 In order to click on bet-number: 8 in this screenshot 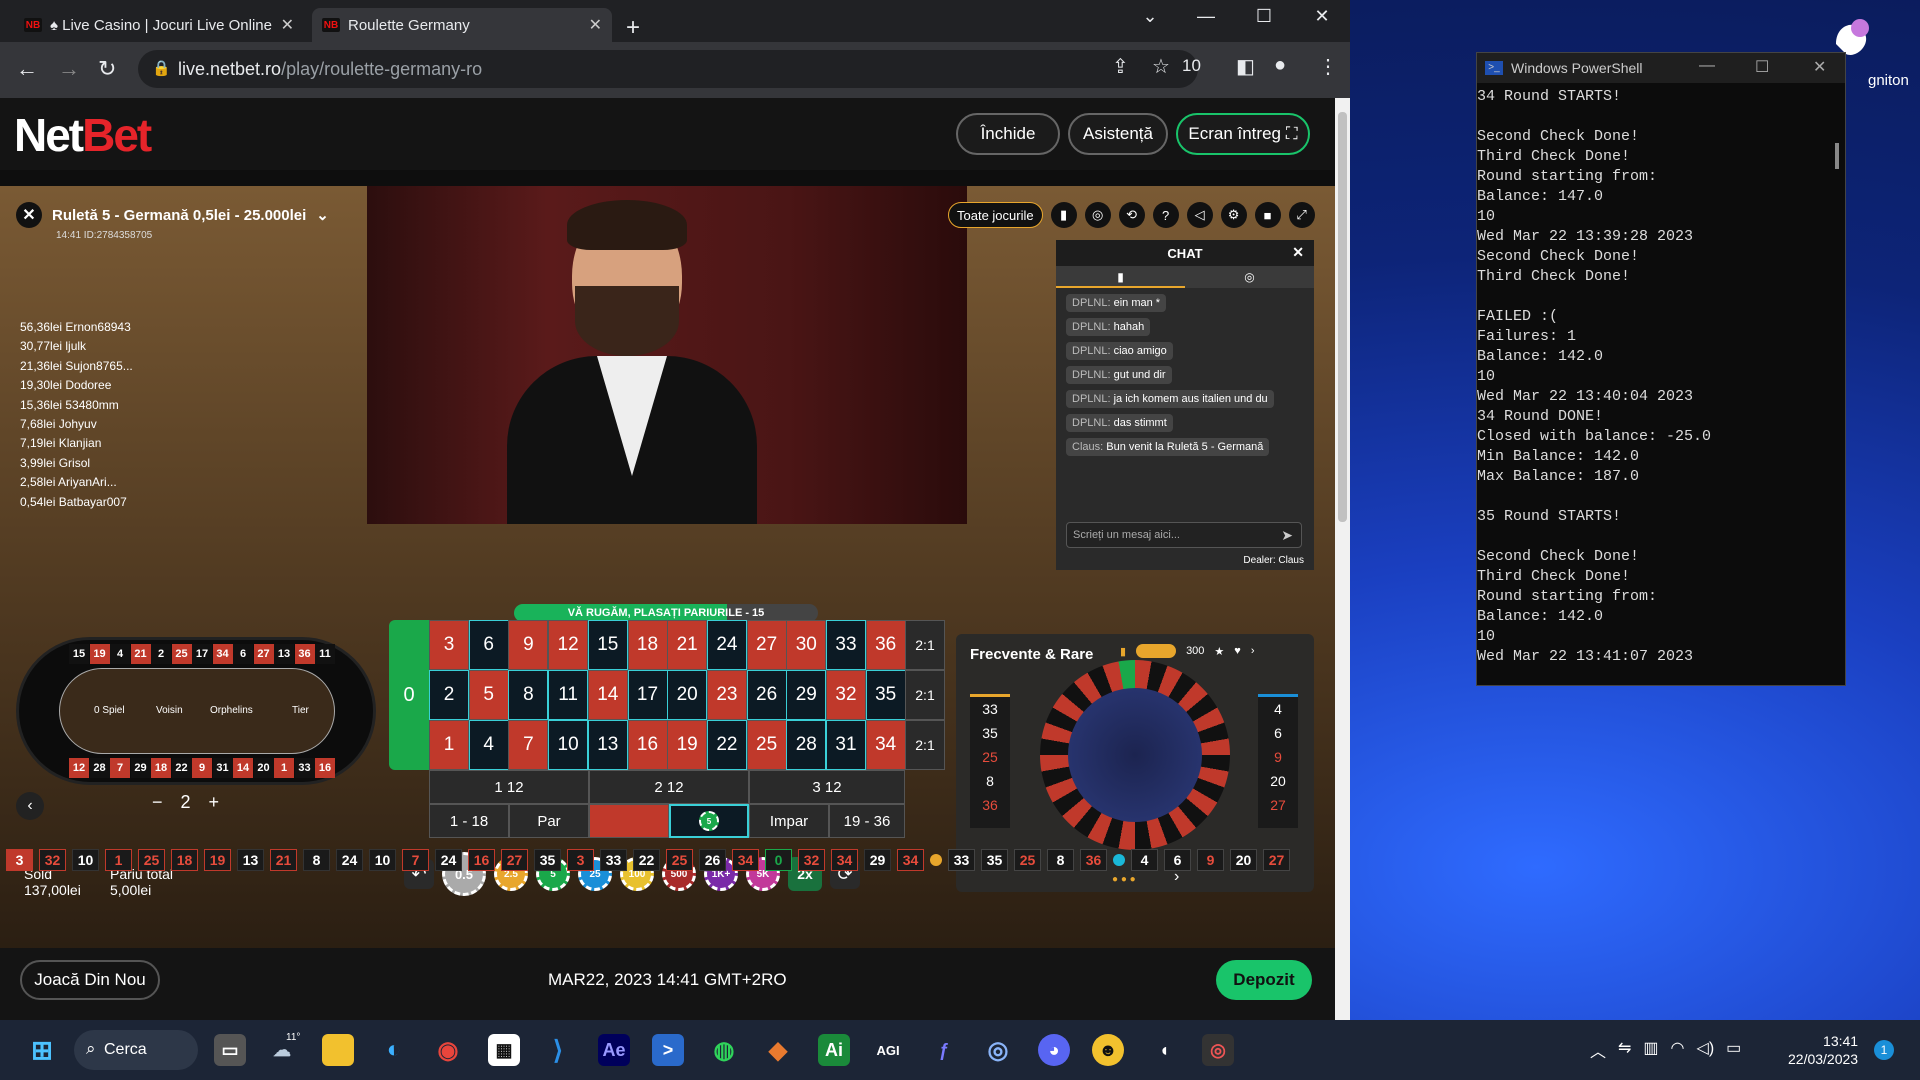, I will do `click(528, 695)`.